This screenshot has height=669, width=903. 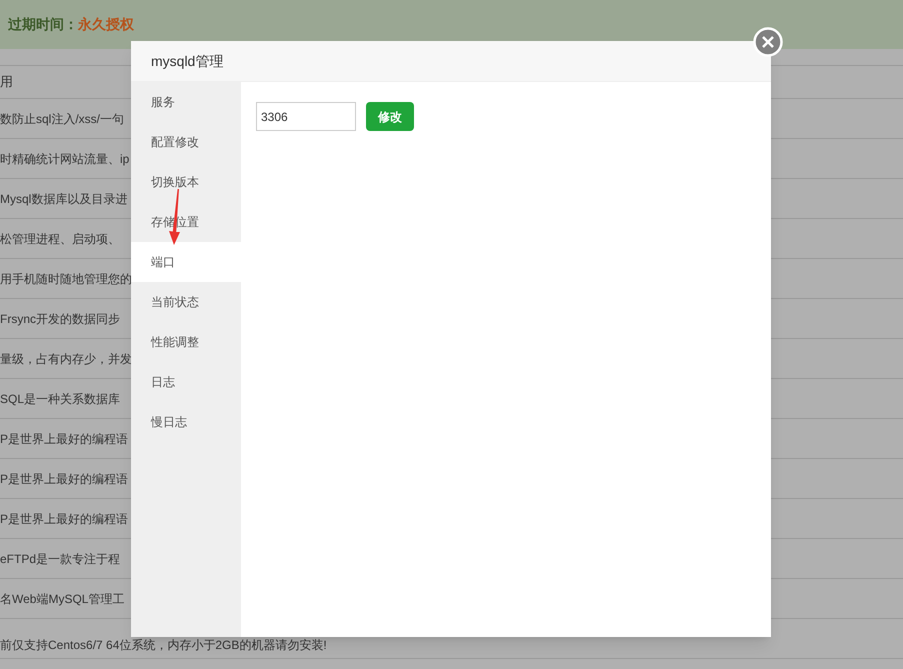 I want to click on close-icon, so click(x=768, y=42).